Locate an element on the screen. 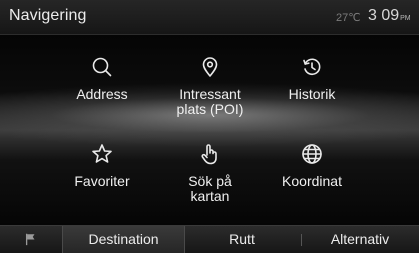  star-icon is located at coordinates (102, 153).